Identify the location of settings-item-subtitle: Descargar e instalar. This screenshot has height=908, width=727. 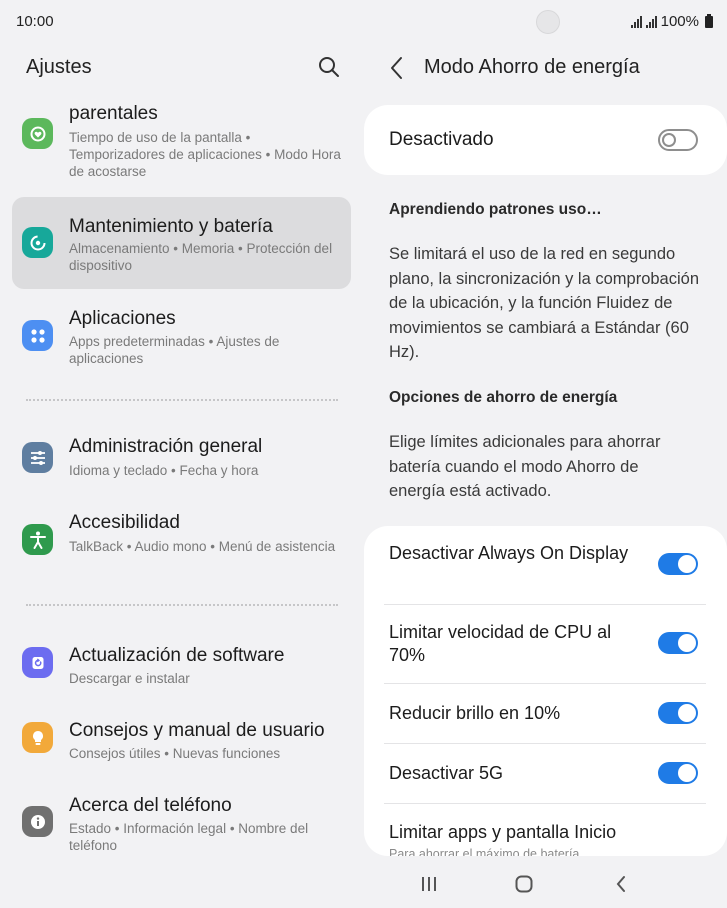
(129, 678).